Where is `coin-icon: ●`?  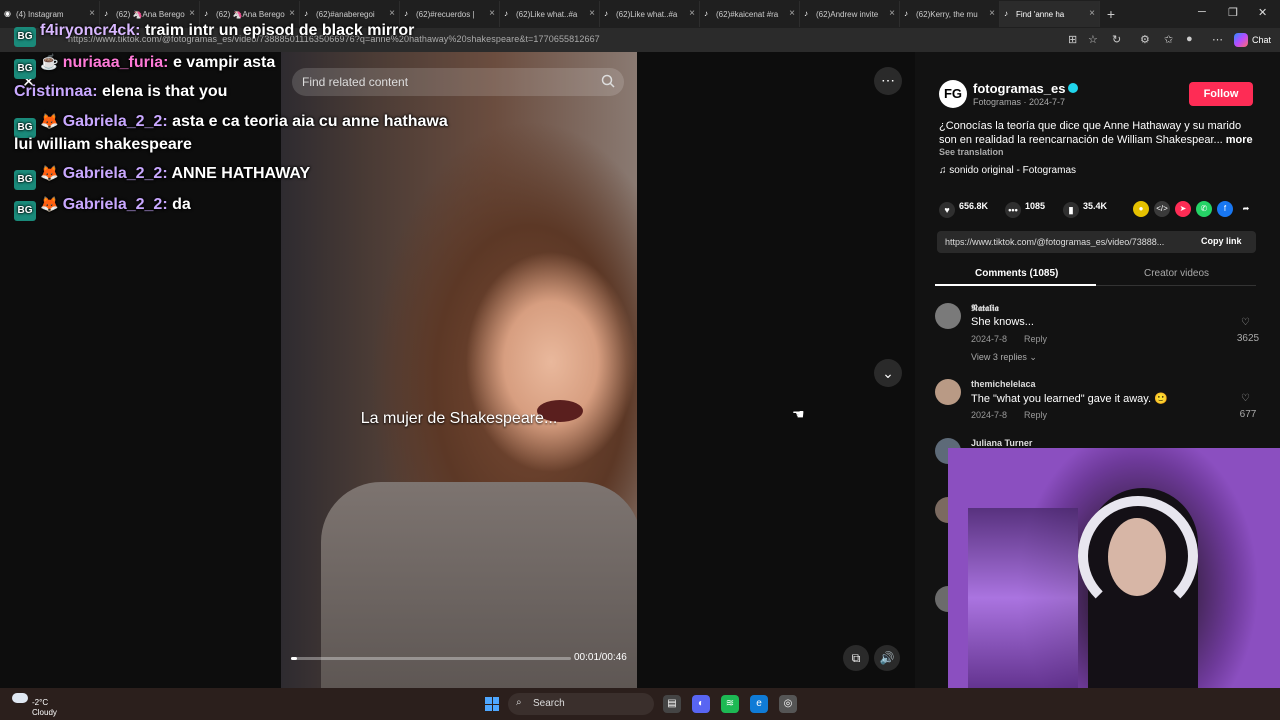 coin-icon: ● is located at coordinates (1141, 209).